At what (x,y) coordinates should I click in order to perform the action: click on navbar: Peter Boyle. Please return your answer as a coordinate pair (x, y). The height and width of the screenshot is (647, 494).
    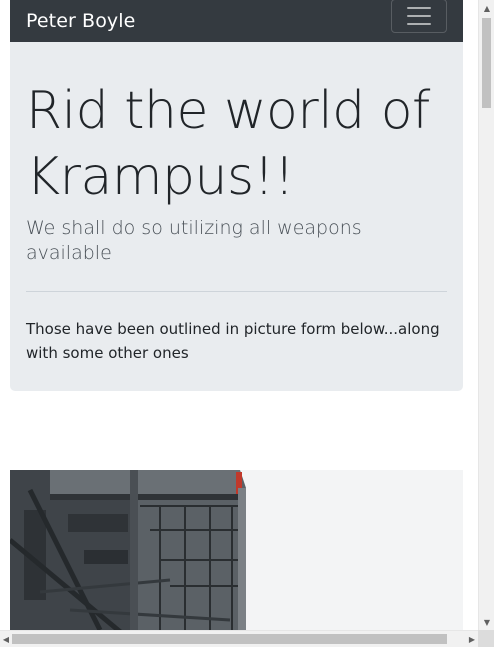
    Looking at the image, I should click on (236, 21).